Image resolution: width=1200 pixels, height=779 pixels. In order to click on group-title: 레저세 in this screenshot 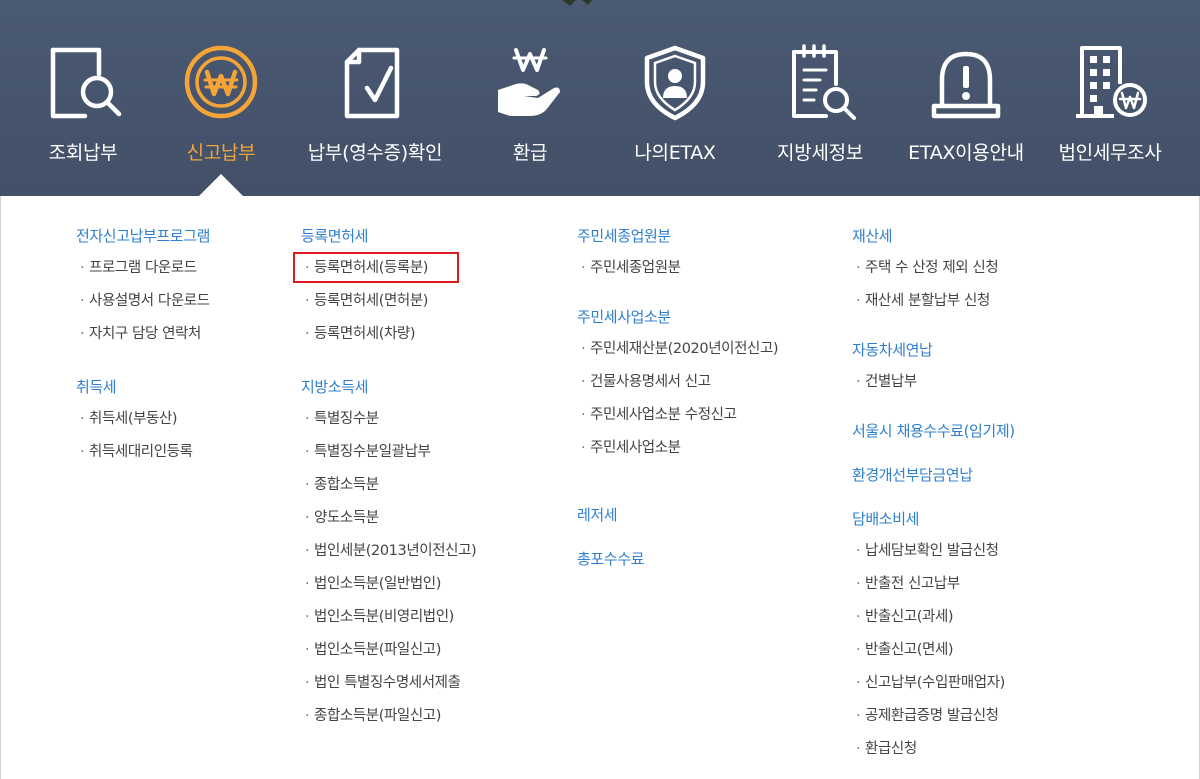, I will do `click(677, 515)`.